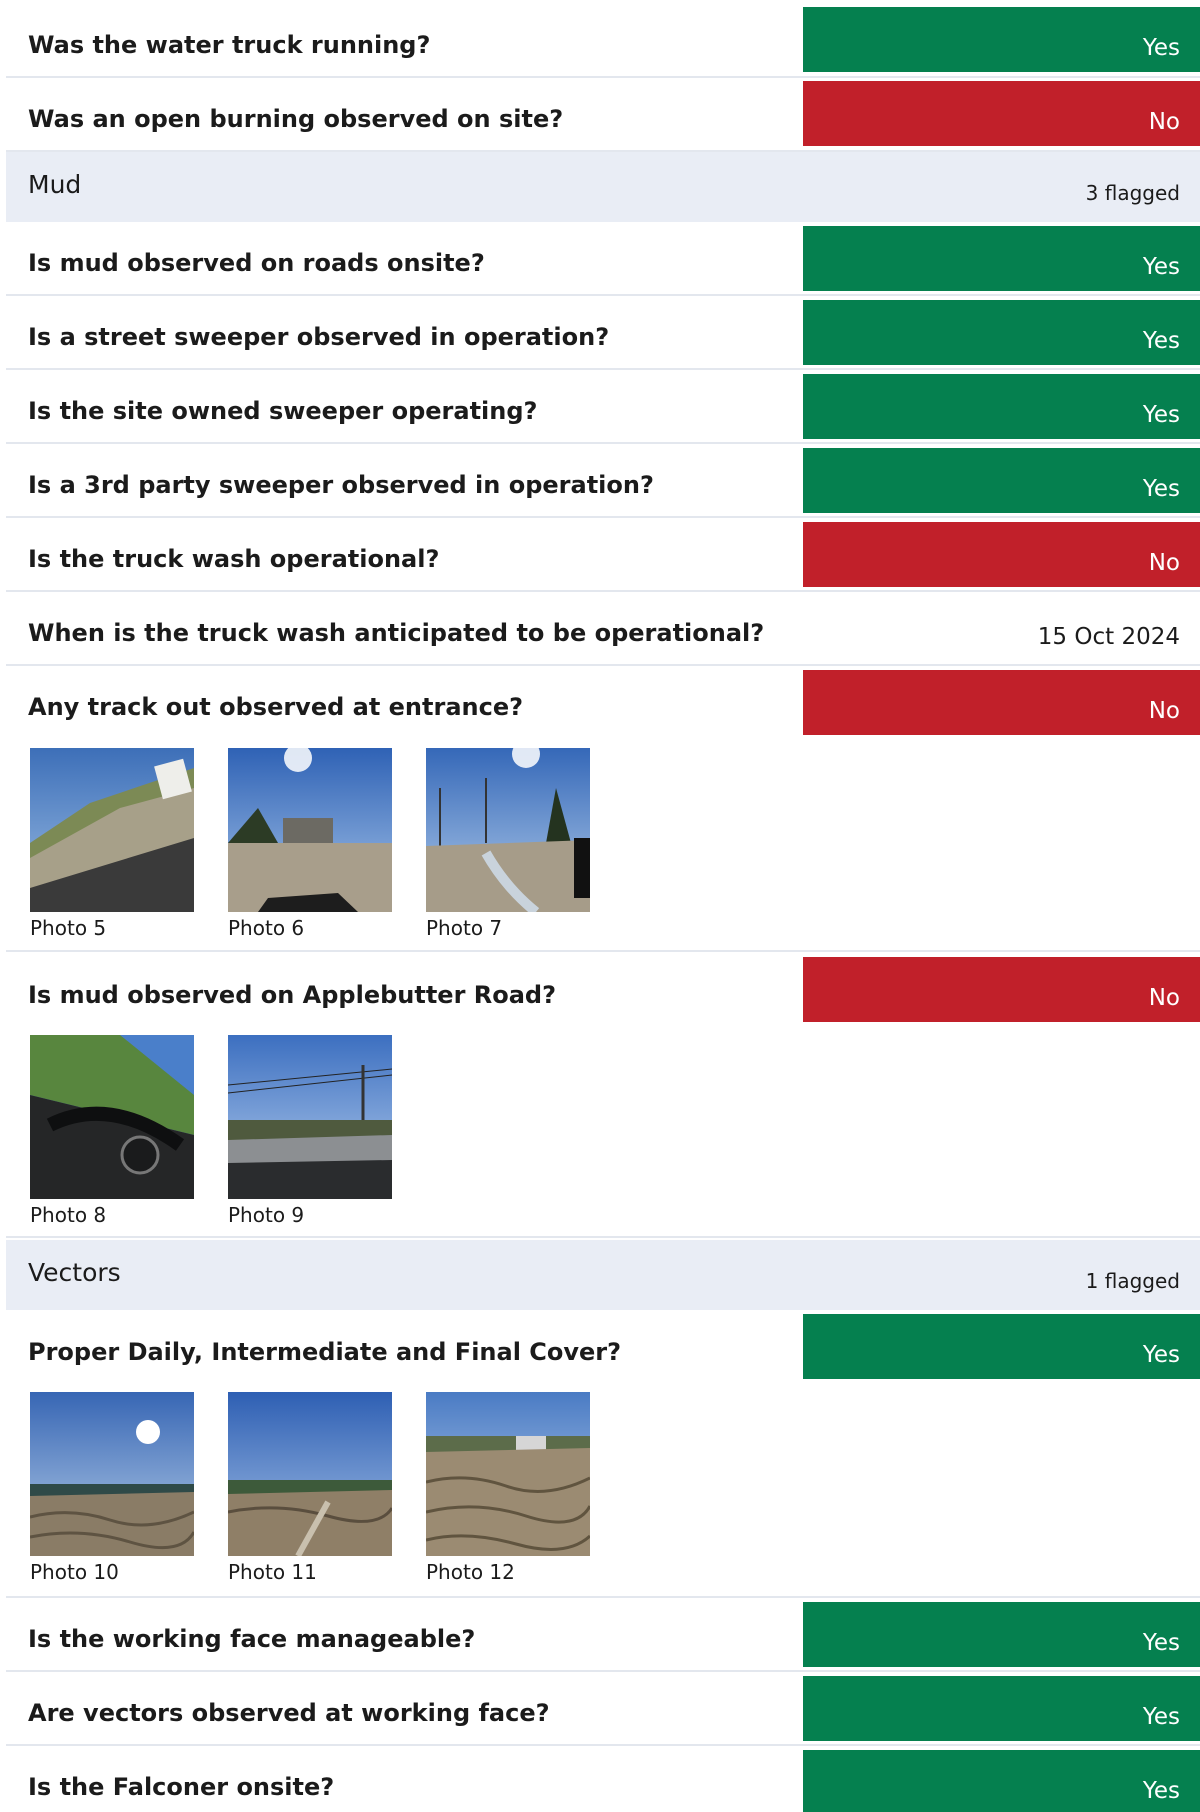 This screenshot has width=1200, height=1812. Describe the element at coordinates (603, 259) in the screenshot. I see `question-row: Is mud observed on roads onsite? Yes` at that location.